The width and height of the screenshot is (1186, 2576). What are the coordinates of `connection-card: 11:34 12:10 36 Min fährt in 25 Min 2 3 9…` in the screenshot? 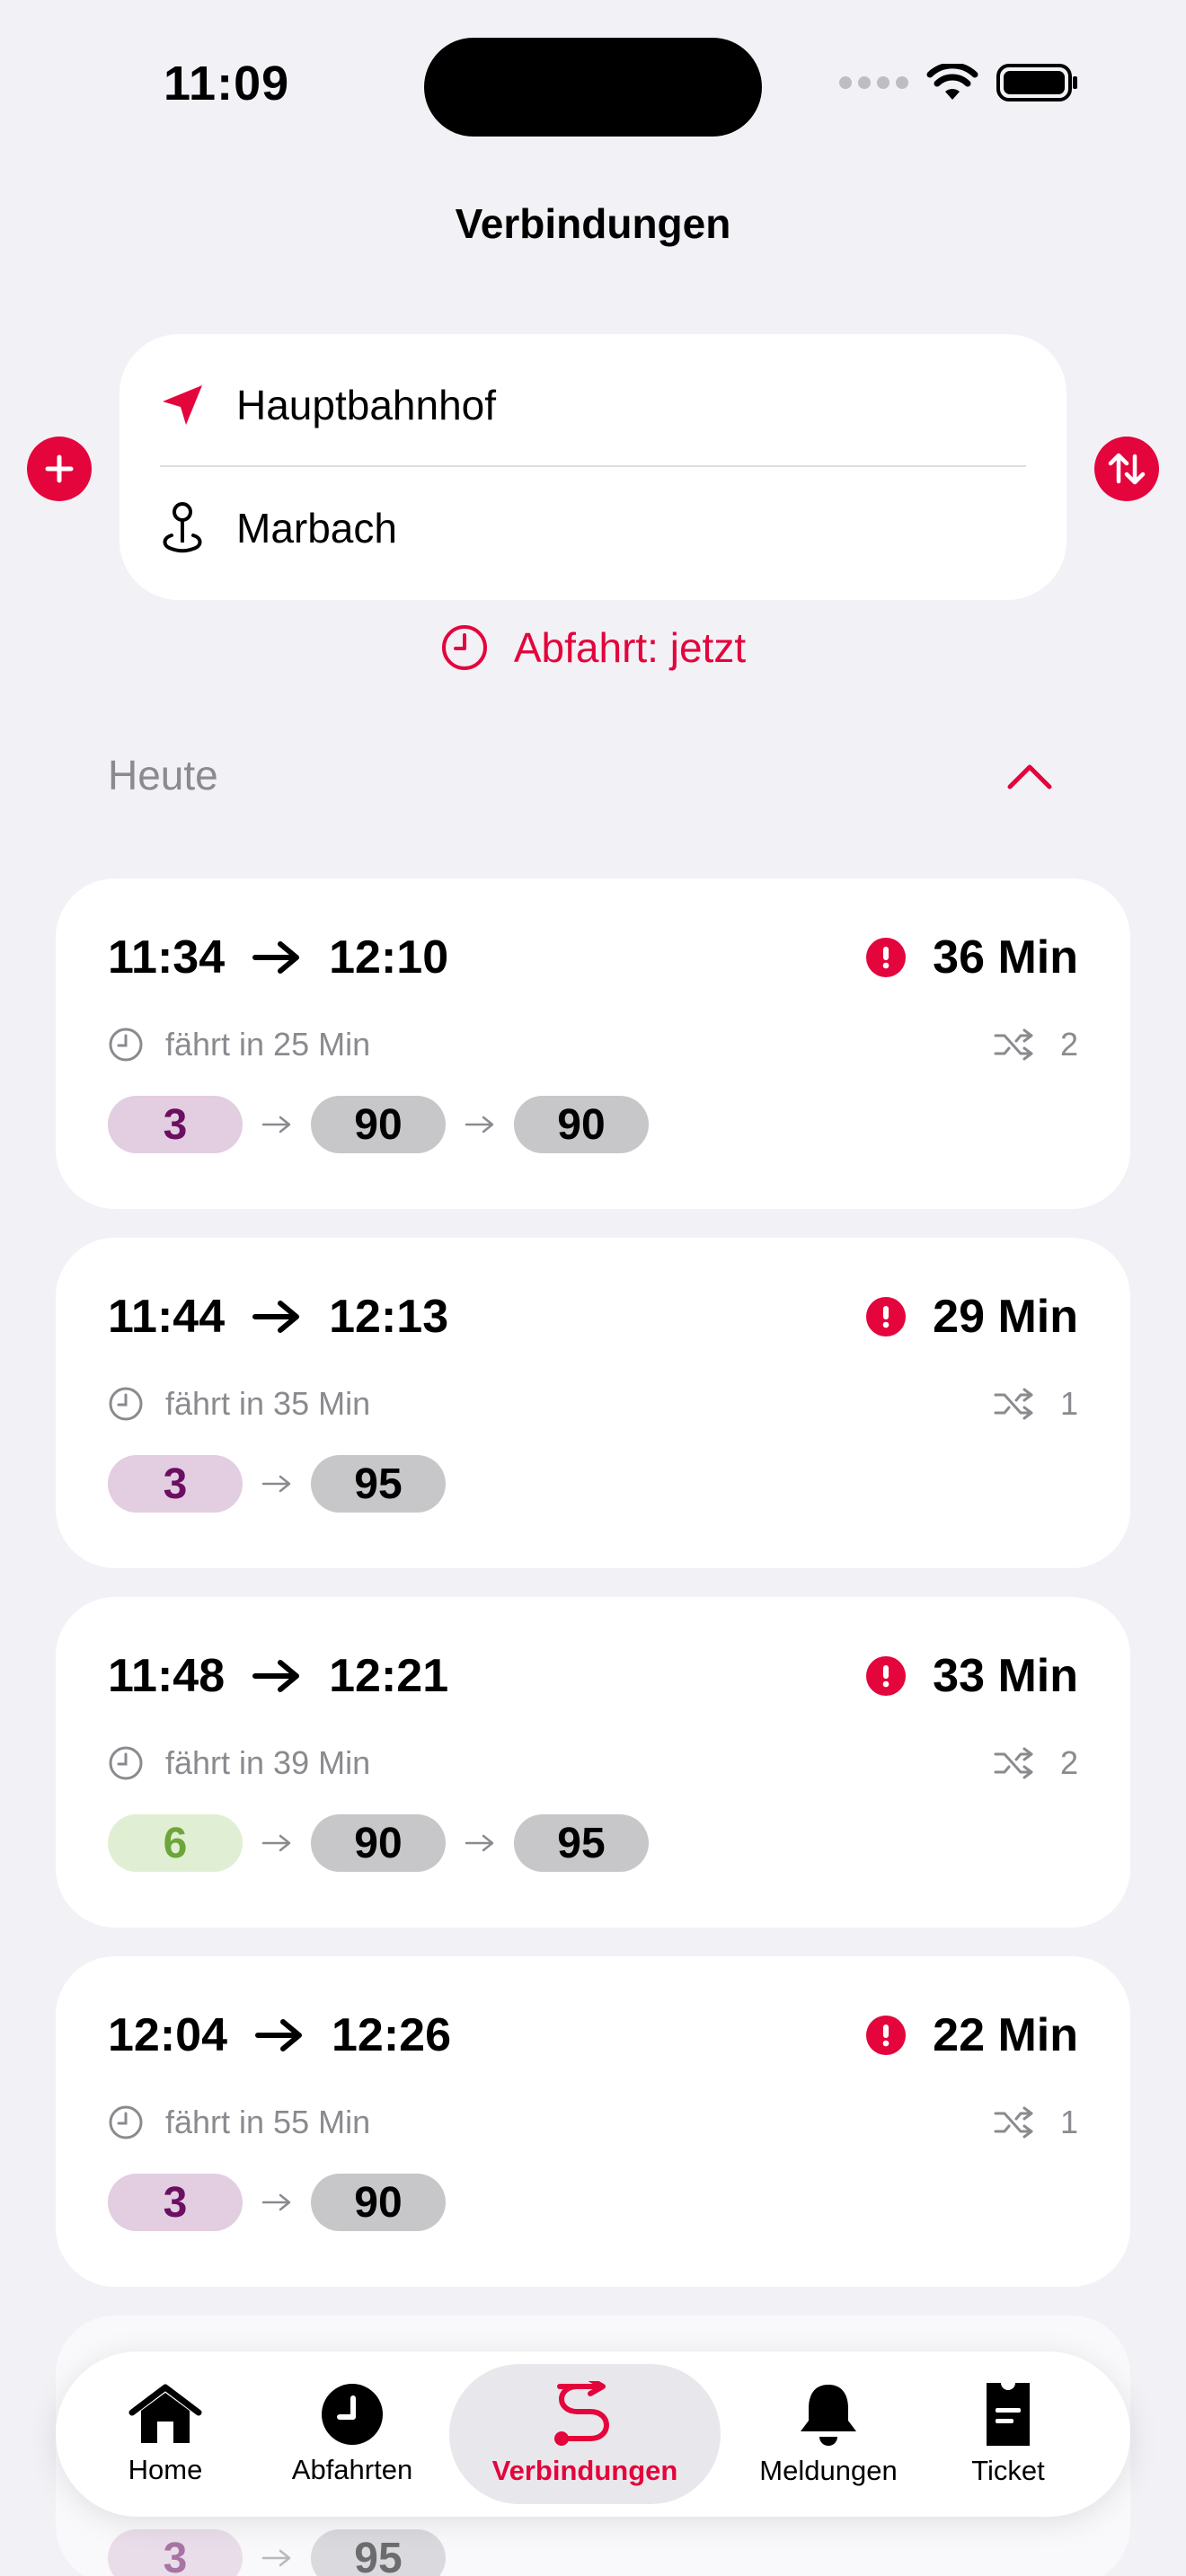 It's located at (593, 1043).